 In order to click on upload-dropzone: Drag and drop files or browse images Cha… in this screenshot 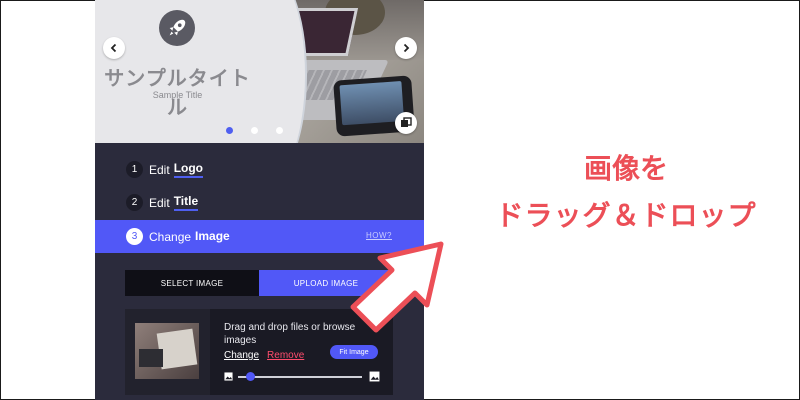, I will do `click(259, 352)`.